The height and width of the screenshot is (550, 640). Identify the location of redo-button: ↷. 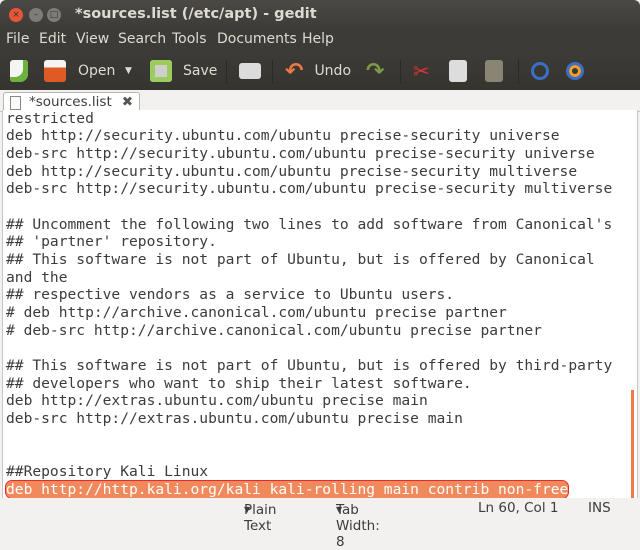
(375, 71).